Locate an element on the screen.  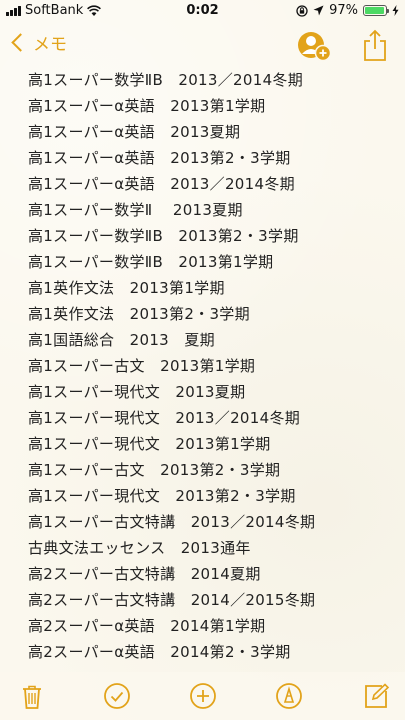
add-people-button is located at coordinates (314, 46).